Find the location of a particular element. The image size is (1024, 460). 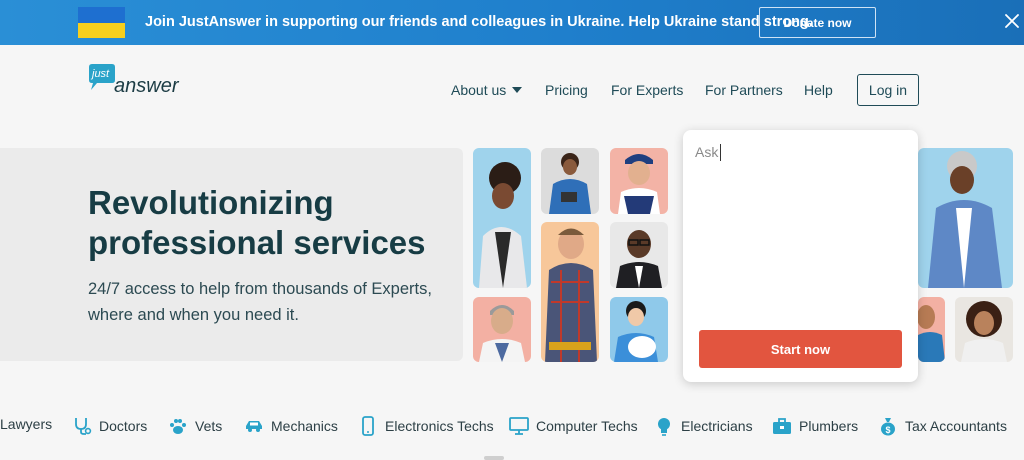

ukraine-flag-icon is located at coordinates (101, 22).